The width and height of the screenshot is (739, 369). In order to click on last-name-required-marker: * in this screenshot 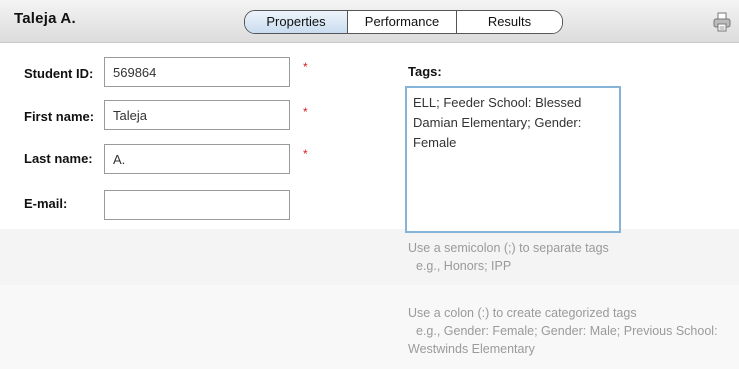, I will do `click(305, 154)`.